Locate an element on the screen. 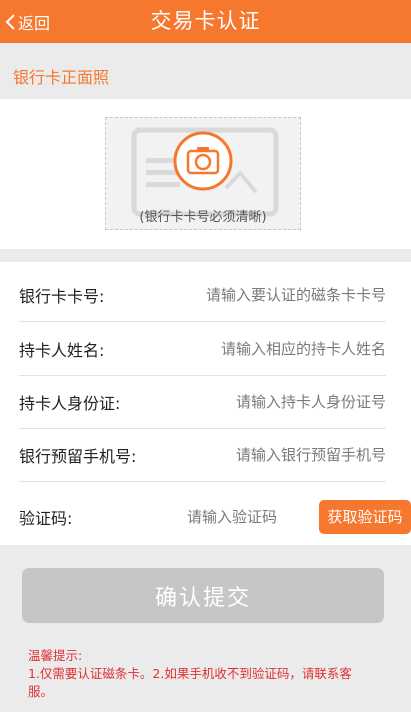 This screenshot has height=712, width=411. photo-hint: (银行卡卡号必须清晰) is located at coordinates (203, 217).